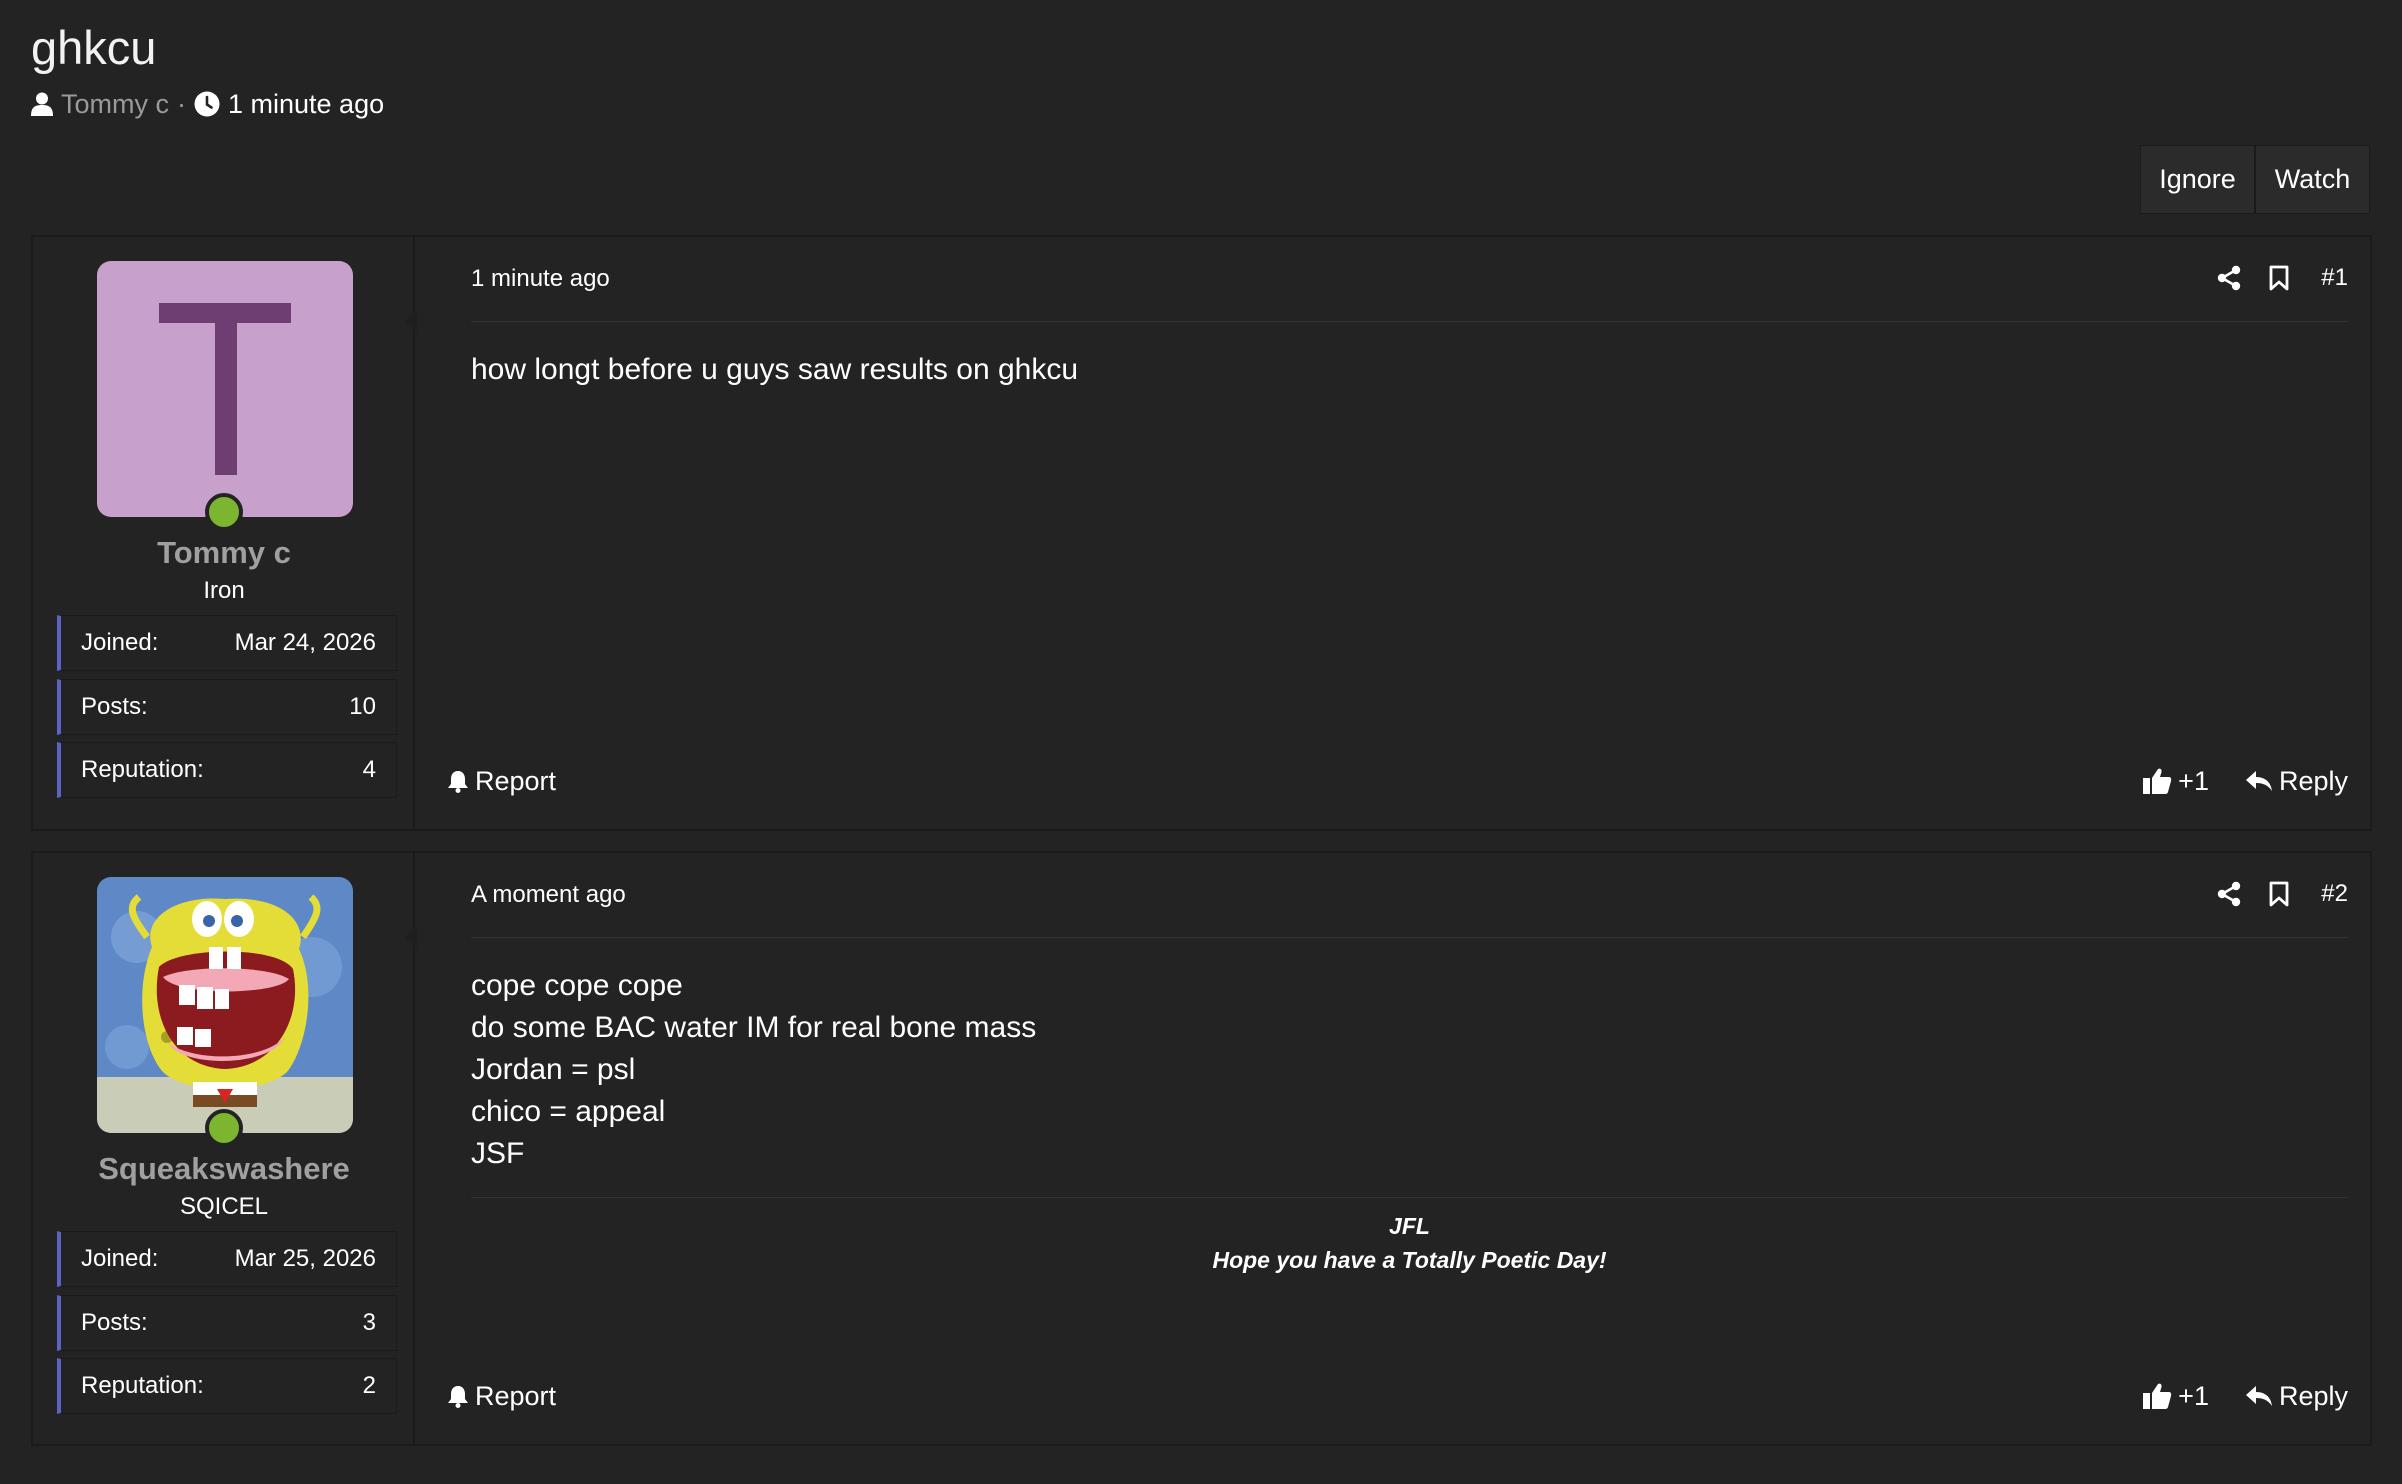 This screenshot has width=2402, height=1484. I want to click on username-link: Tommy c, so click(224, 553).